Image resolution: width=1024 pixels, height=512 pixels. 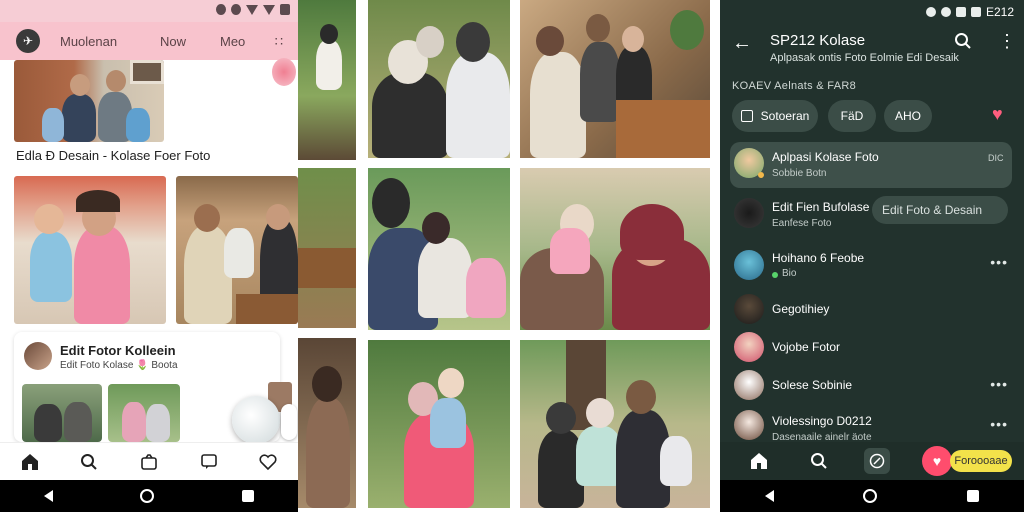 I want to click on status-bar, so click(x=149, y=11).